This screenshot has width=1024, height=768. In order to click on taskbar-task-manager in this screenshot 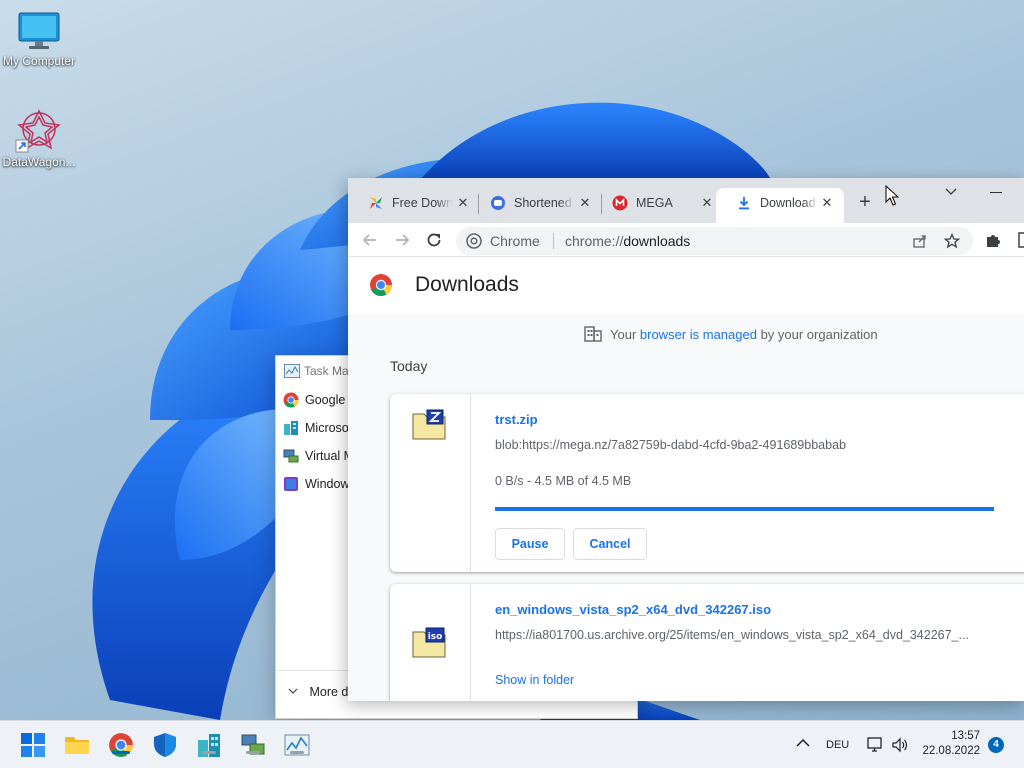, I will do `click(297, 745)`.